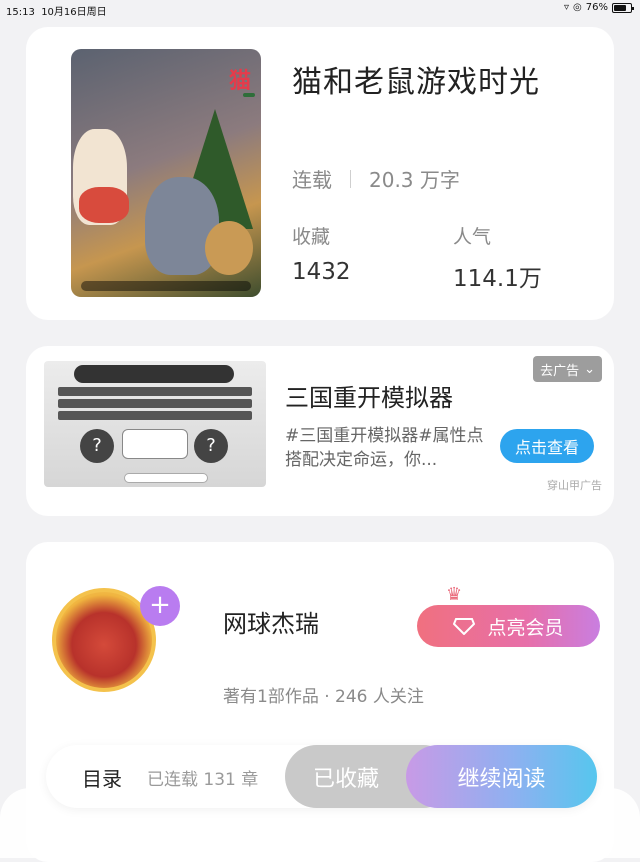  Describe the element at coordinates (454, 594) in the screenshot. I see `crown-icon: ♛` at that location.